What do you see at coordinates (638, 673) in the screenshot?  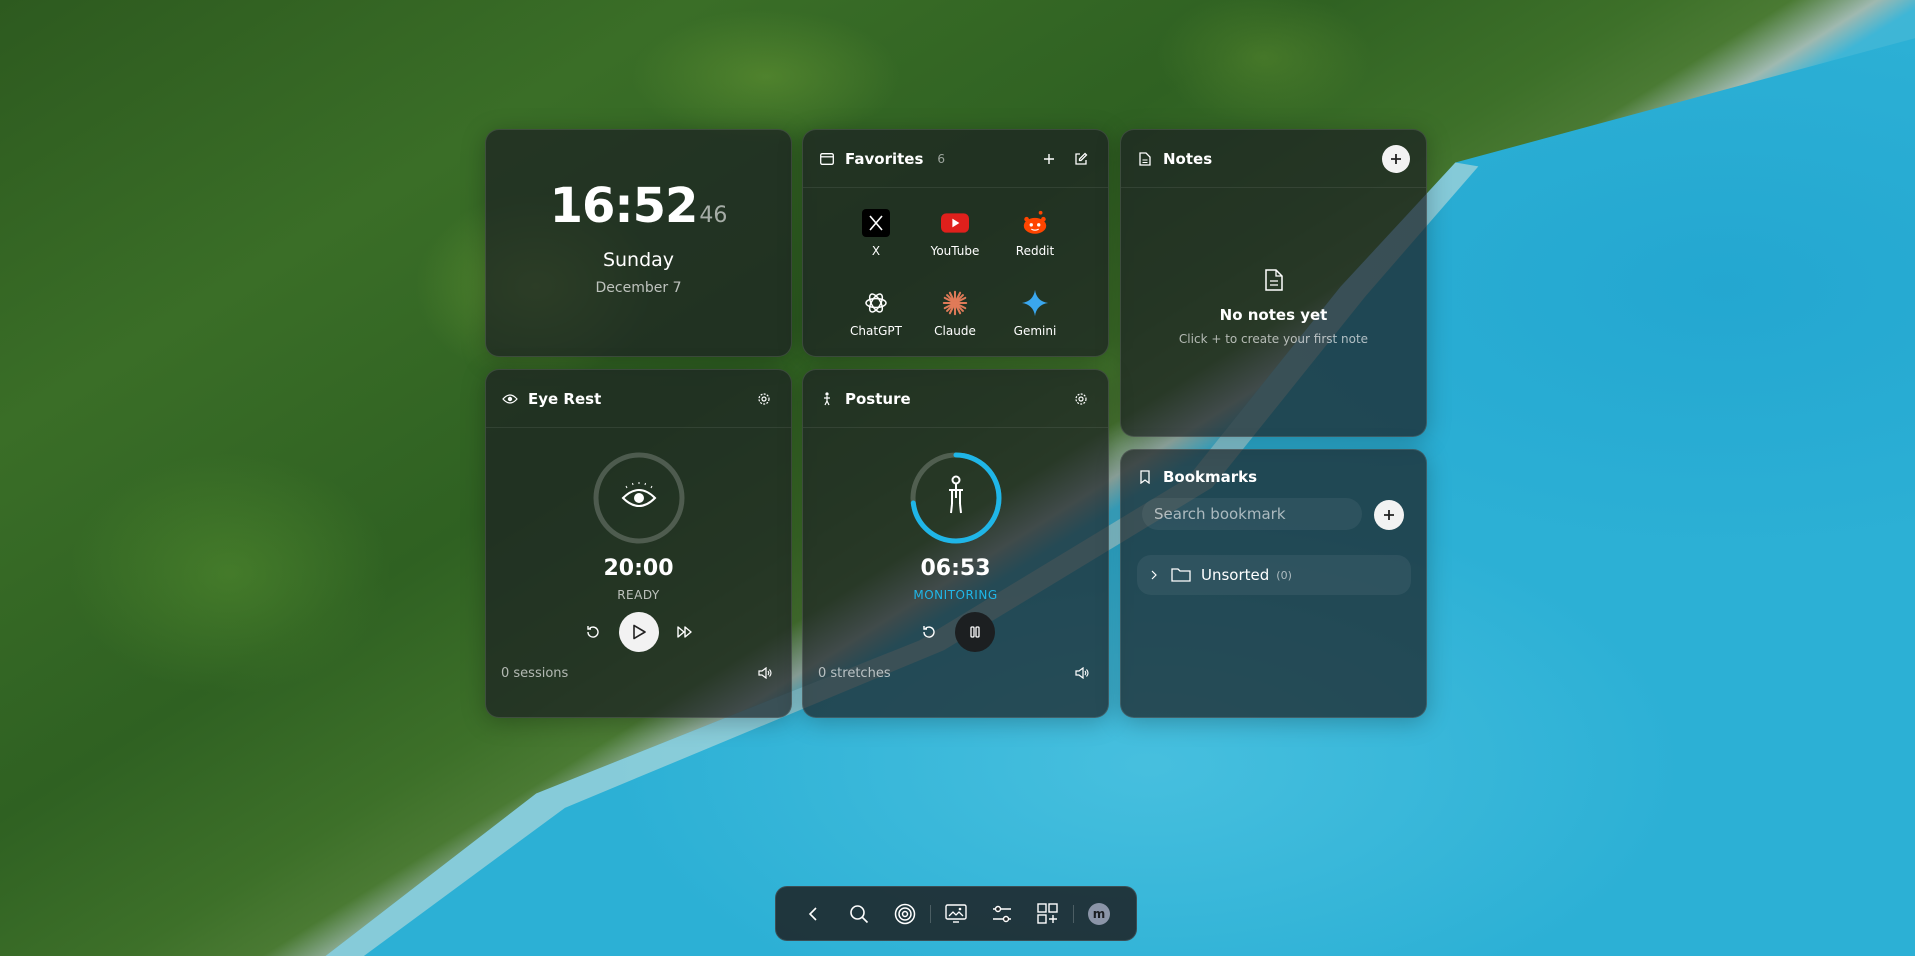 I see `eye-rest-footer: 0 sessions` at bounding box center [638, 673].